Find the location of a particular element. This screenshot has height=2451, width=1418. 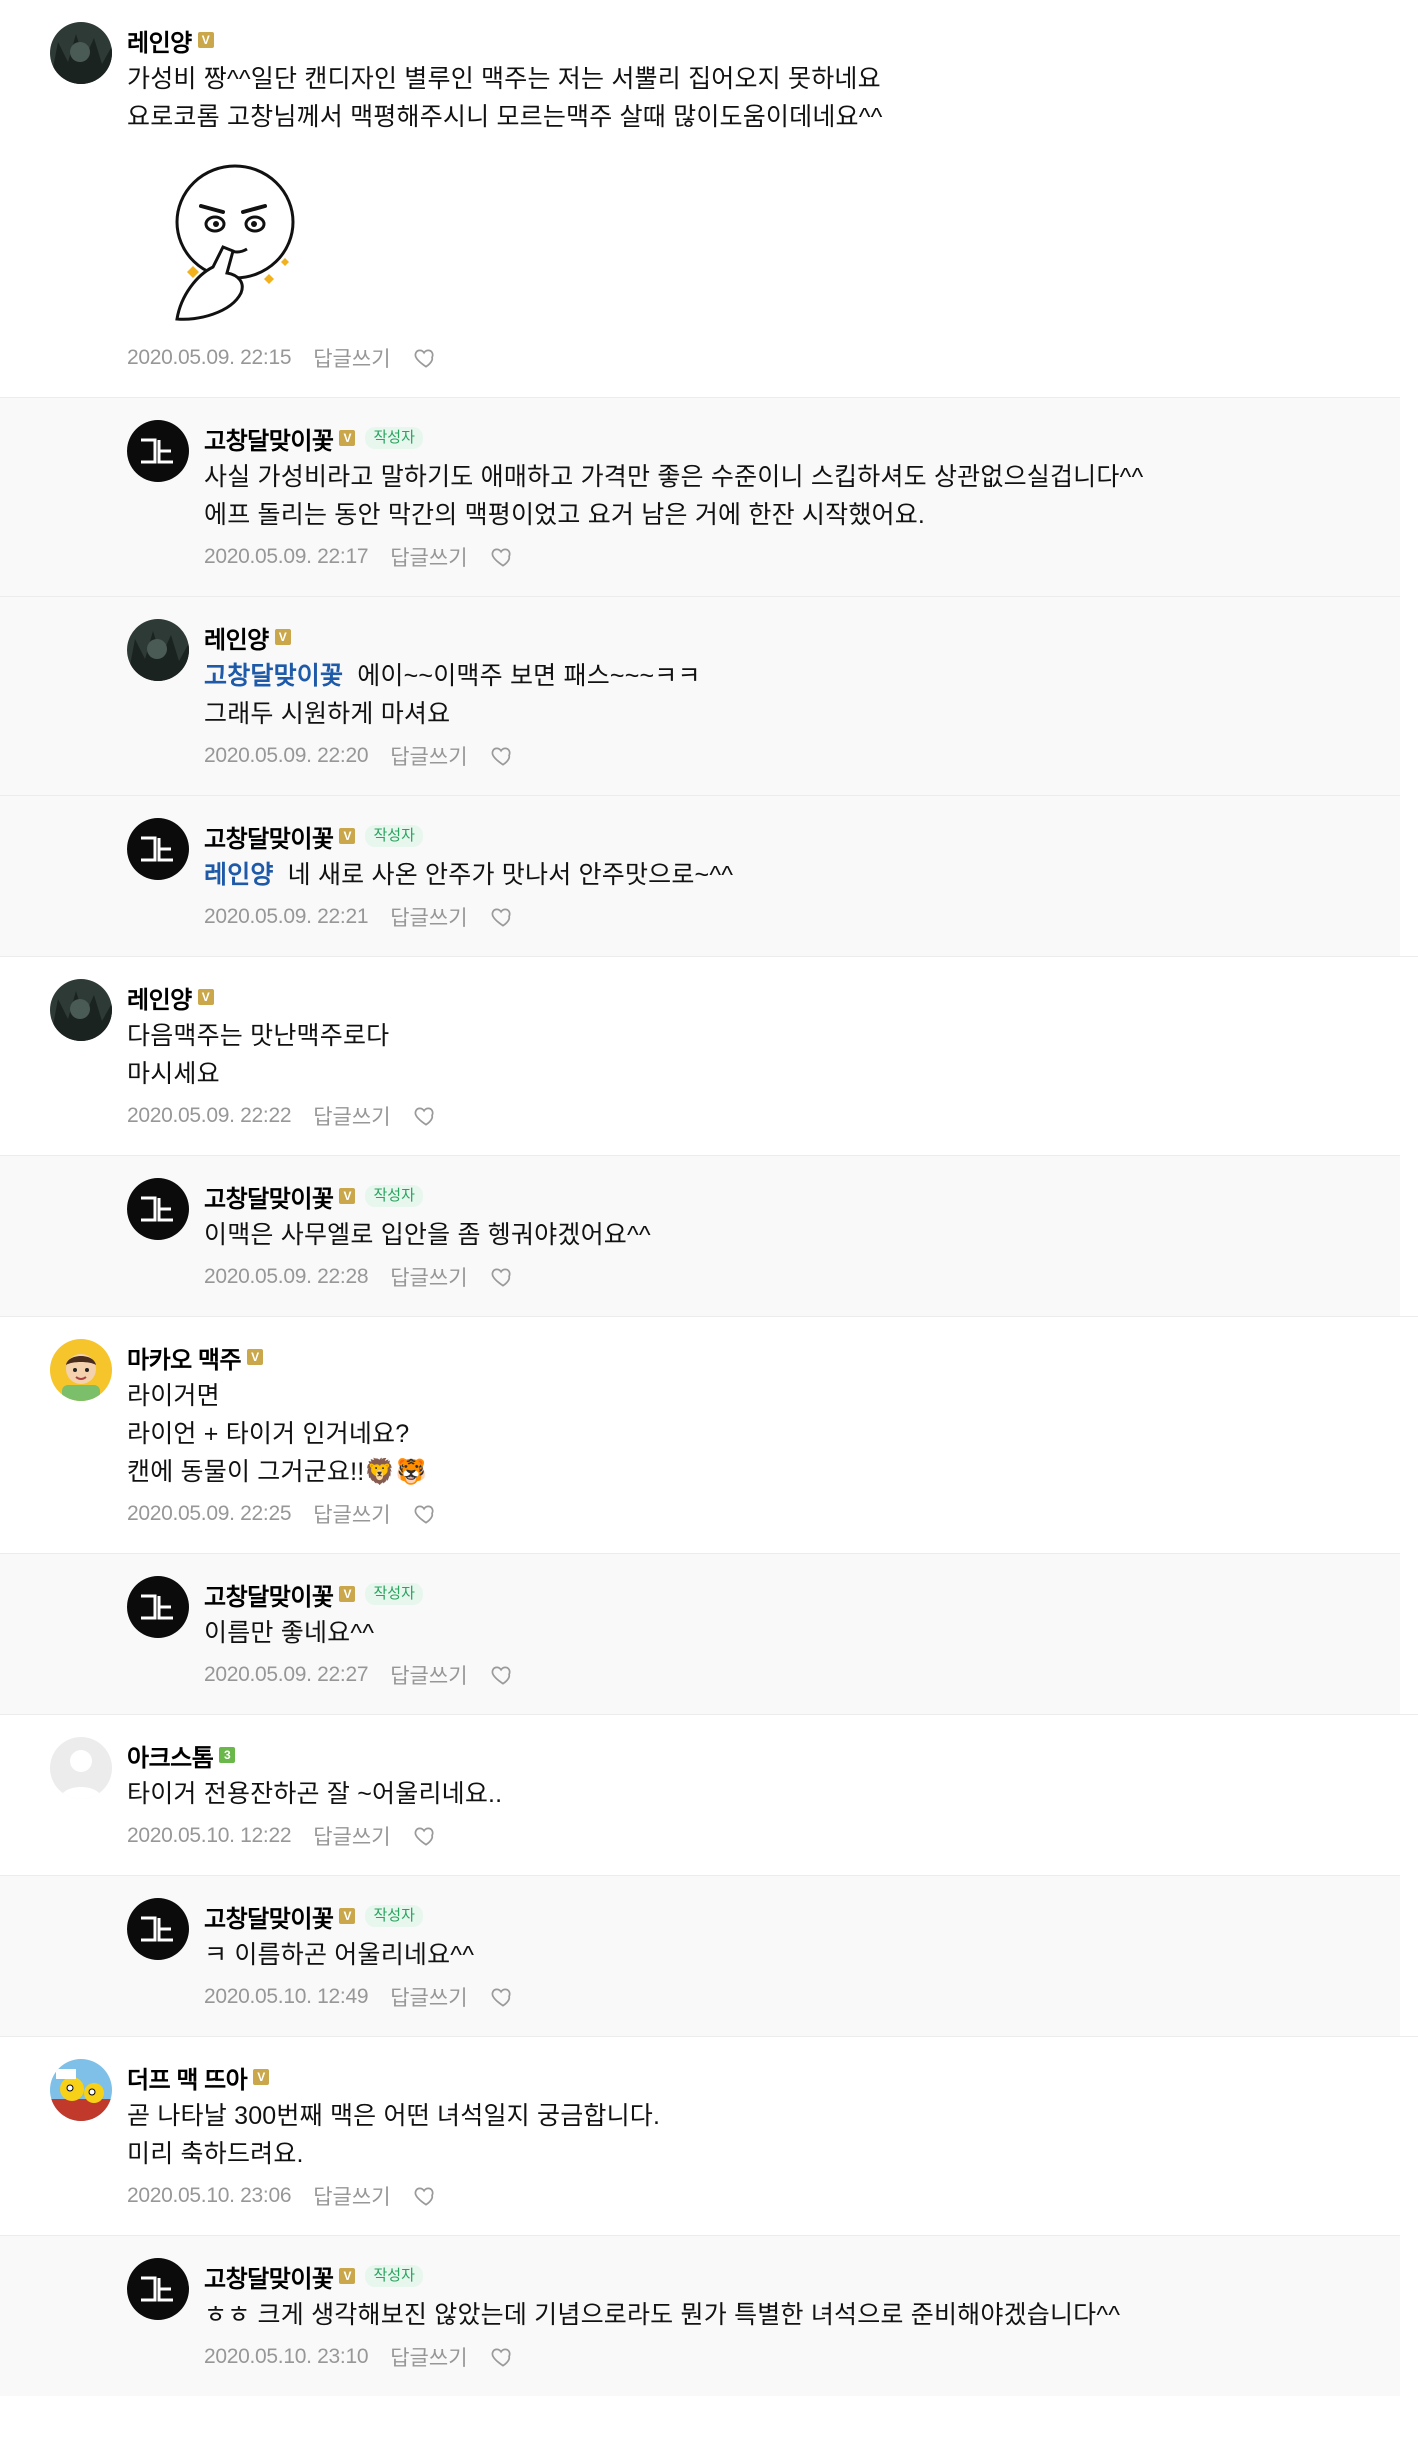

nickname: 더프 맥 뜨아 is located at coordinates (187, 2077).